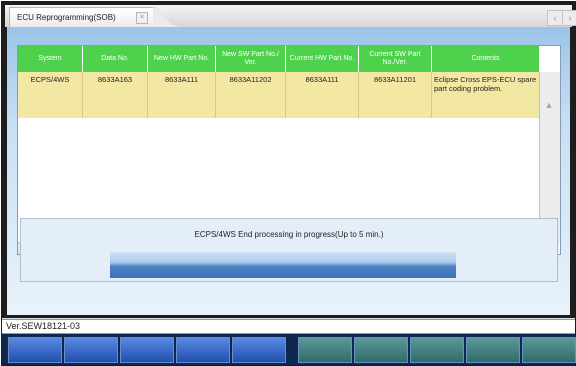  I want to click on column-header-system: System, so click(50, 59).